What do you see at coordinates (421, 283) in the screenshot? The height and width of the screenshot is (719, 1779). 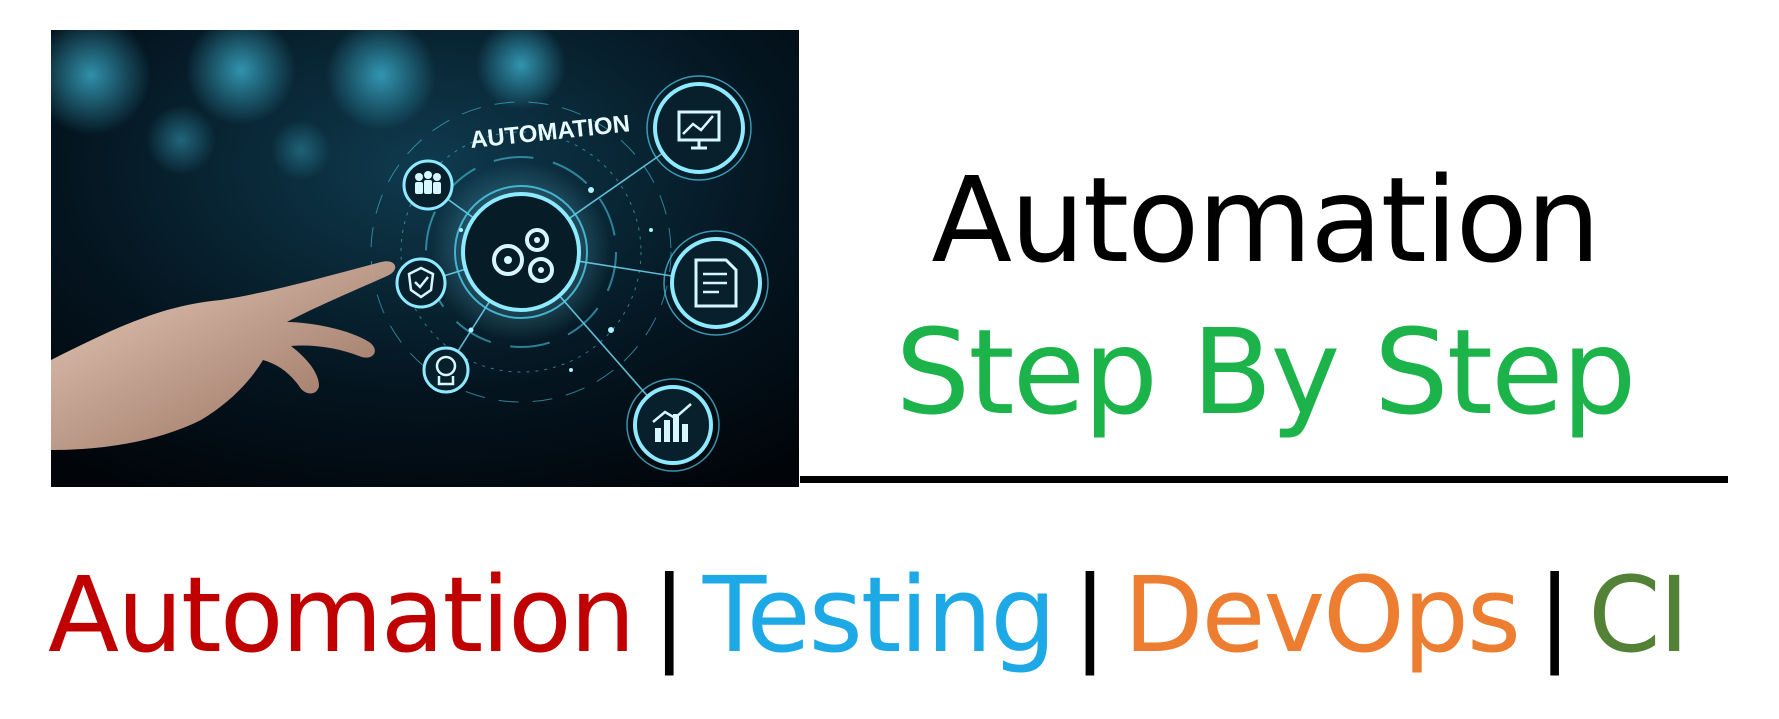 I see `check-shield-icon` at bounding box center [421, 283].